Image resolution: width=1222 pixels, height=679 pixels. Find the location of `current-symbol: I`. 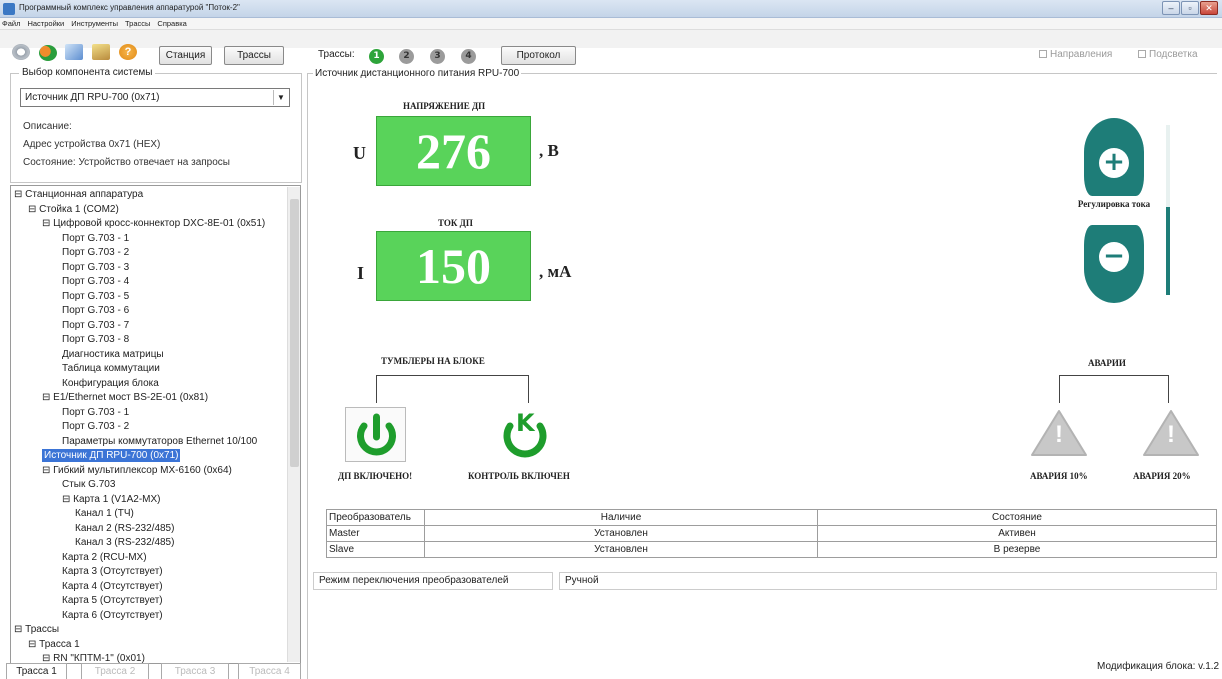

current-symbol: I is located at coordinates (361, 273).